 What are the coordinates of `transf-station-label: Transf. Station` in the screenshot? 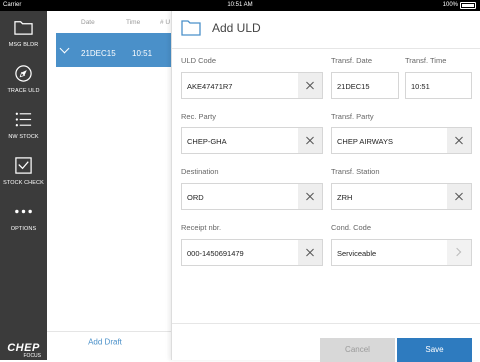 It's located at (355, 171).